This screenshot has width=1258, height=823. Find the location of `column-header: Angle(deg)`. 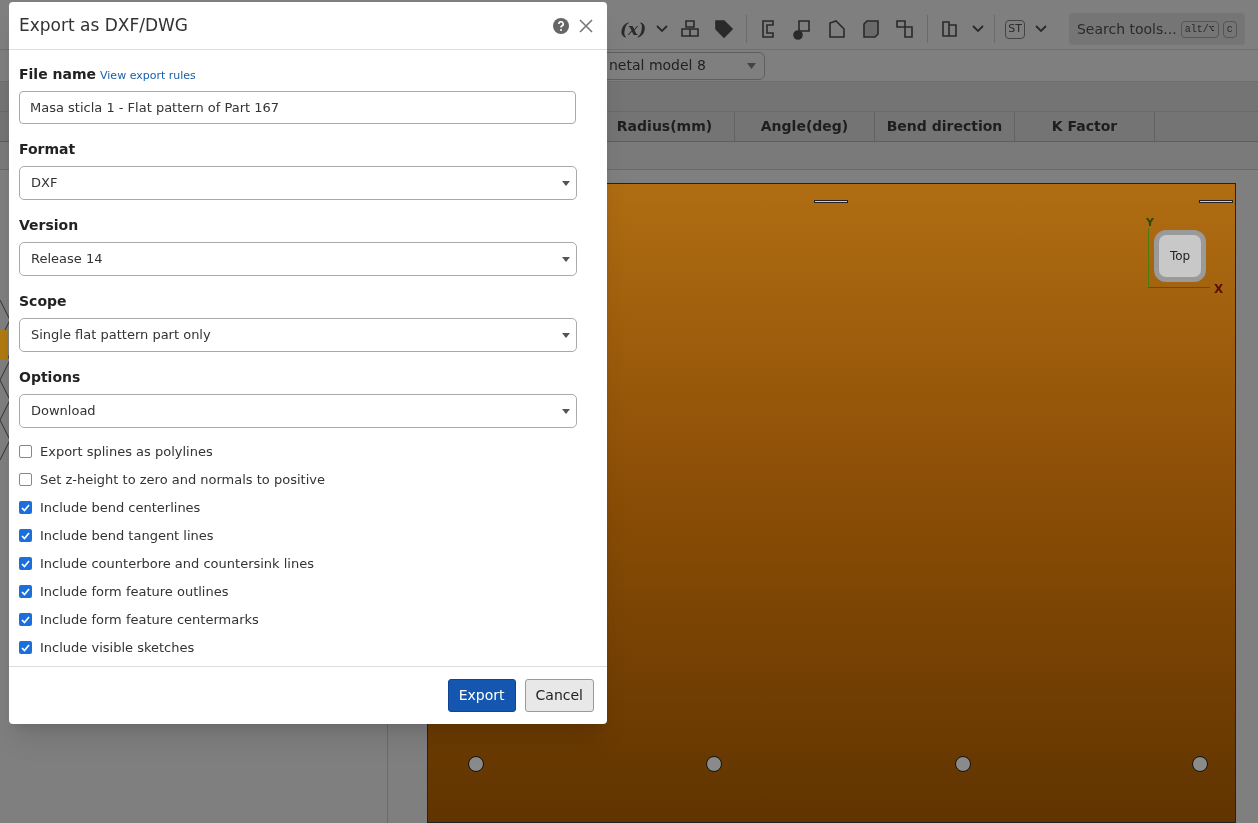

column-header: Angle(deg) is located at coordinates (805, 126).